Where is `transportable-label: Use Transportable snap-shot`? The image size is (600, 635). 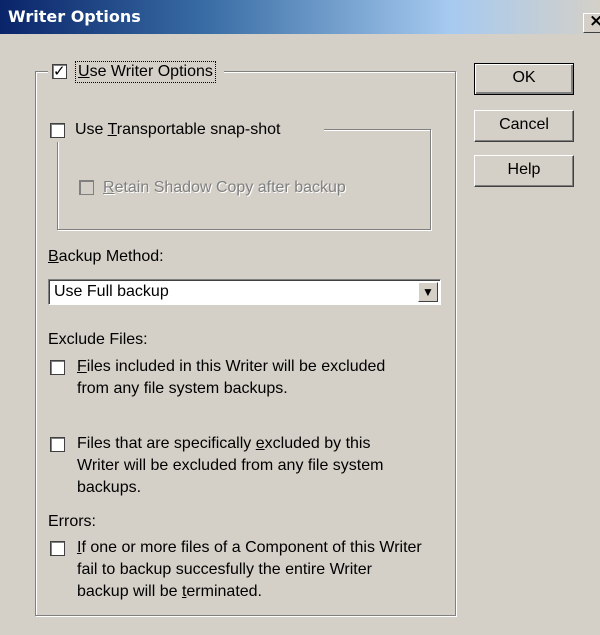 transportable-label: Use Transportable snap-shot is located at coordinates (177, 130).